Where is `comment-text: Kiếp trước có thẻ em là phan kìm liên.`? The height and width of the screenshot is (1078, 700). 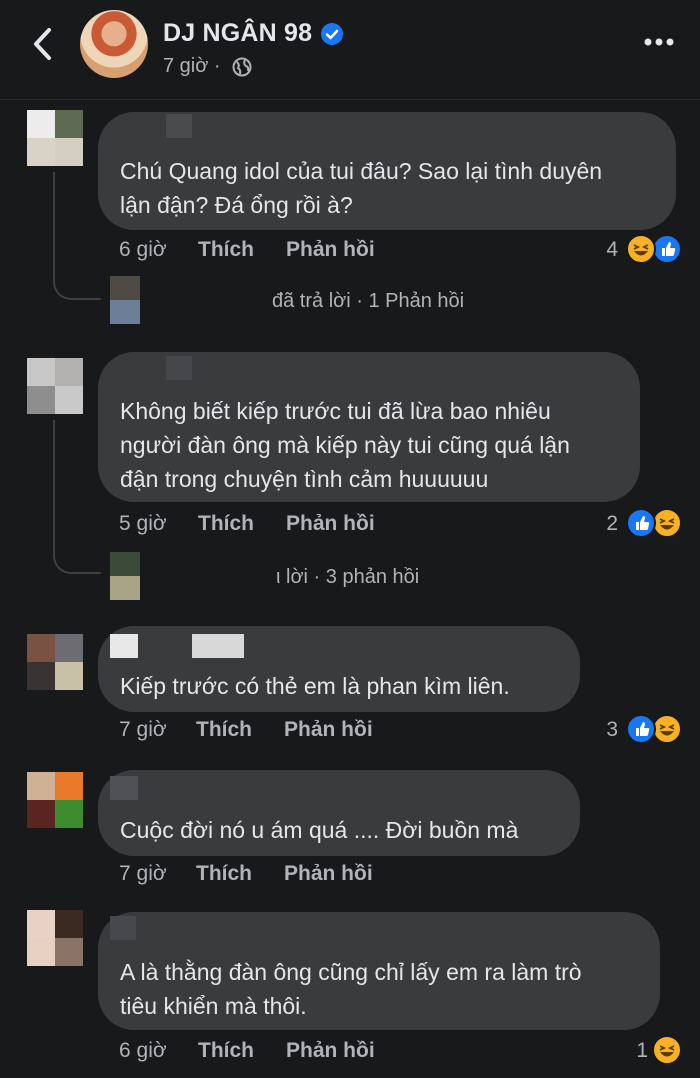
comment-text: Kiếp trước có thẻ em là phan kìm liên. is located at coordinates (315, 686).